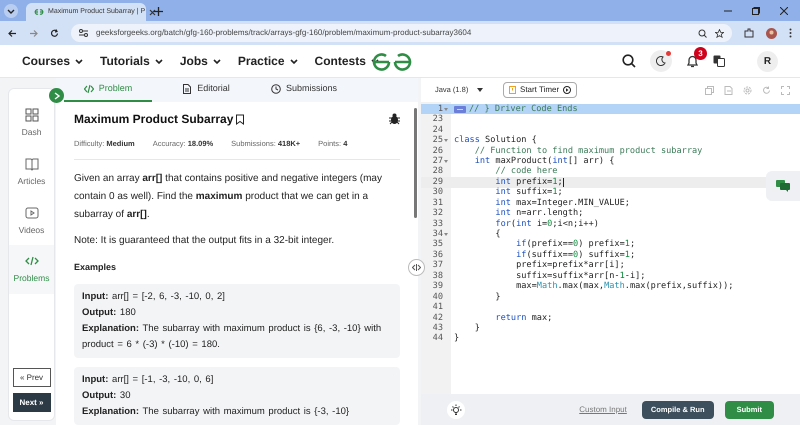 The height and width of the screenshot is (425, 800). Describe the element at coordinates (437, 328) in the screenshot. I see `line-number: 43` at that location.